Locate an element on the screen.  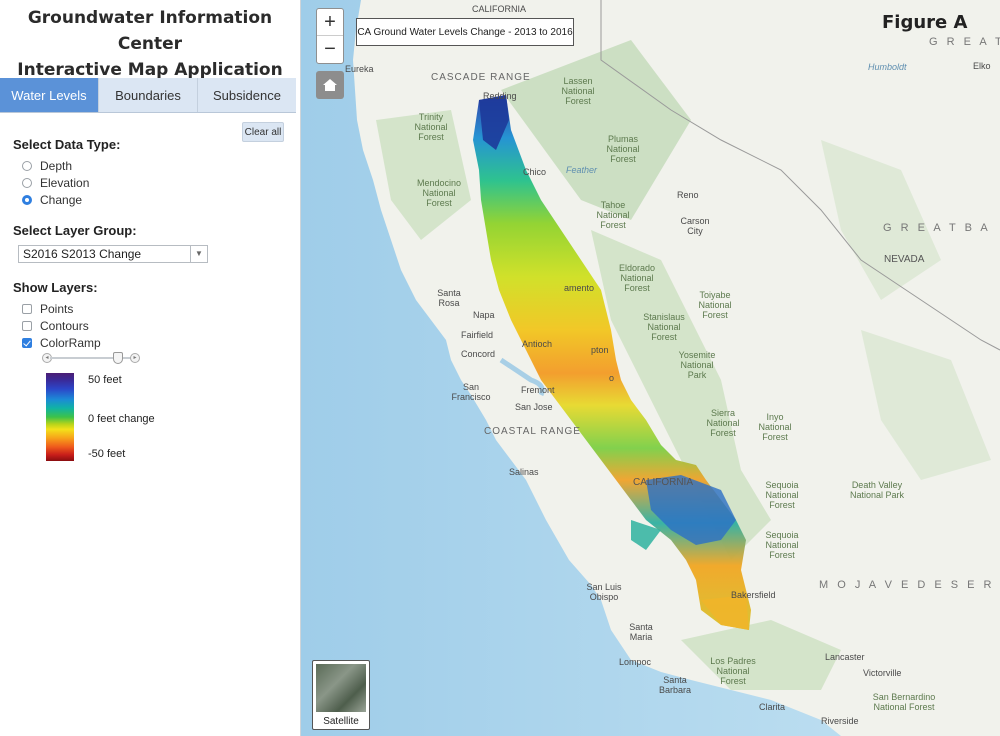
data-type-heading: Select Data Type: is located at coordinates (67, 144).